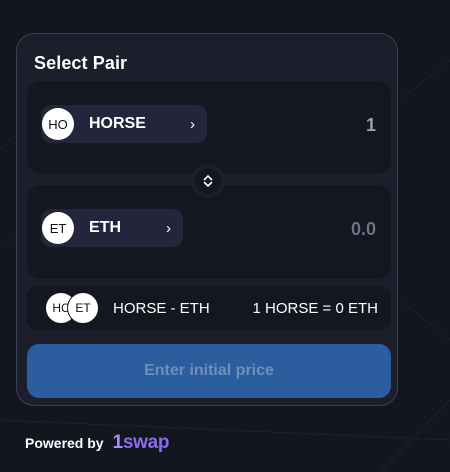  Describe the element at coordinates (146, 442) in the screenshot. I see `brand-name: swap` at that location.